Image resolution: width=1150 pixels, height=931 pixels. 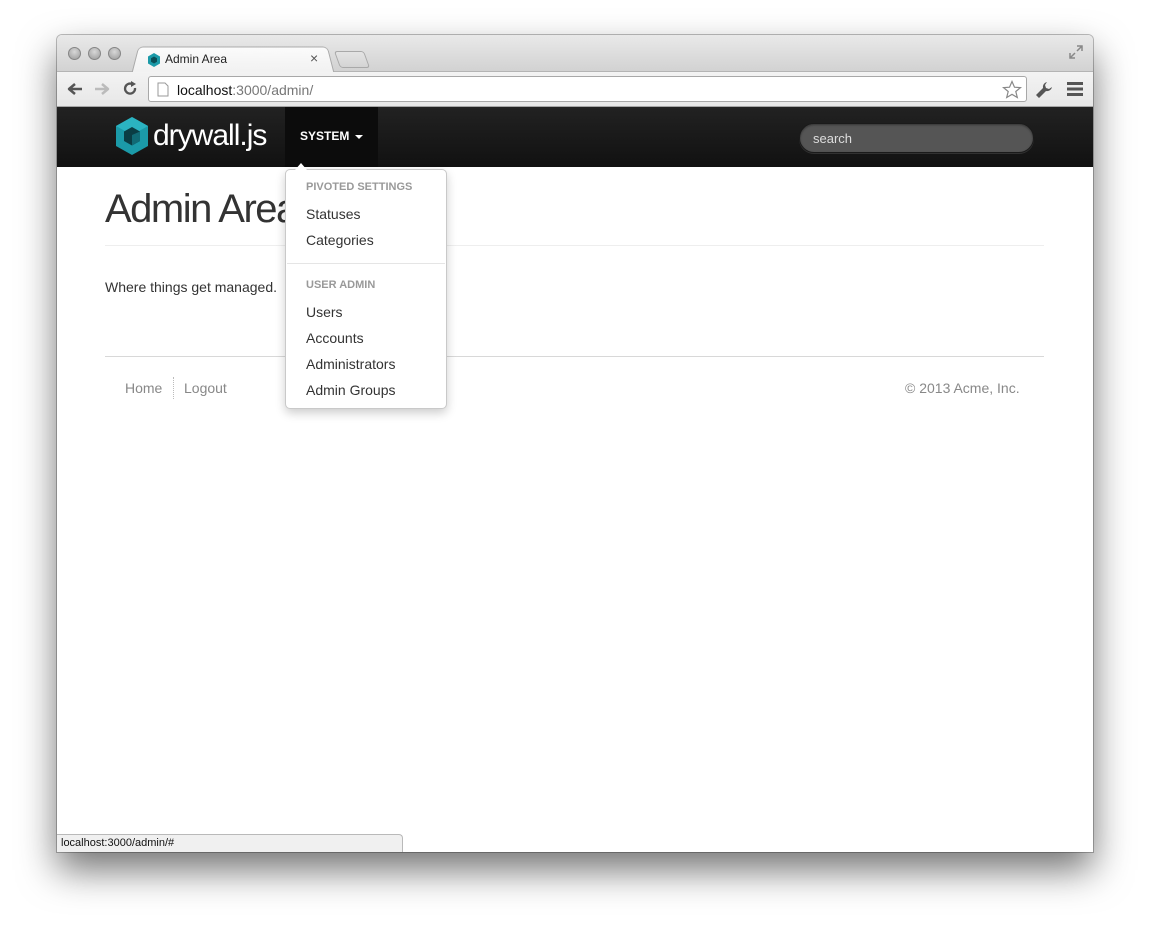 I want to click on url-text: localhost:3000/admin/, so click(x=245, y=90).